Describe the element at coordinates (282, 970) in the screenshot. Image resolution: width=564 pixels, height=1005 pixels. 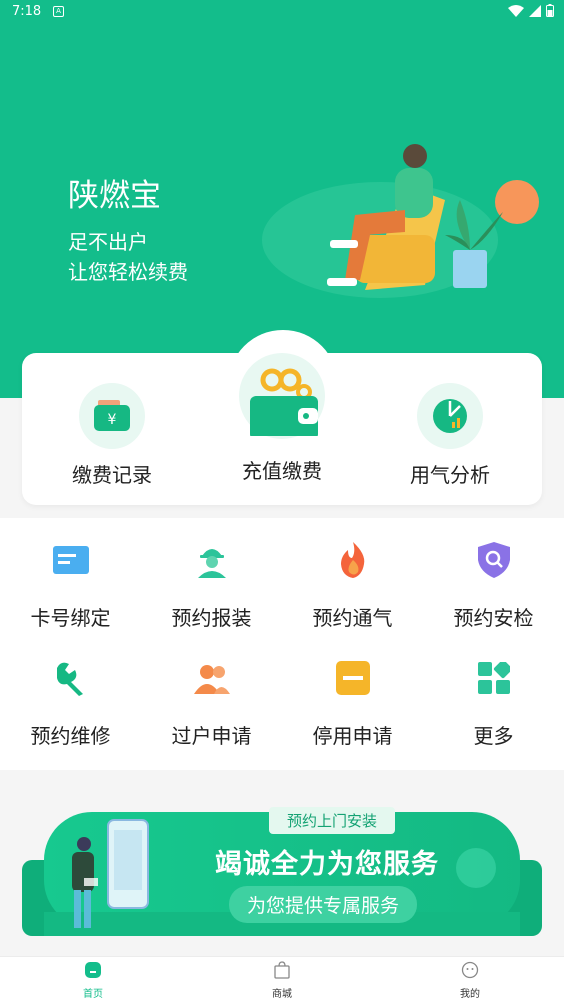
I see `shopping-bag-icon` at that location.